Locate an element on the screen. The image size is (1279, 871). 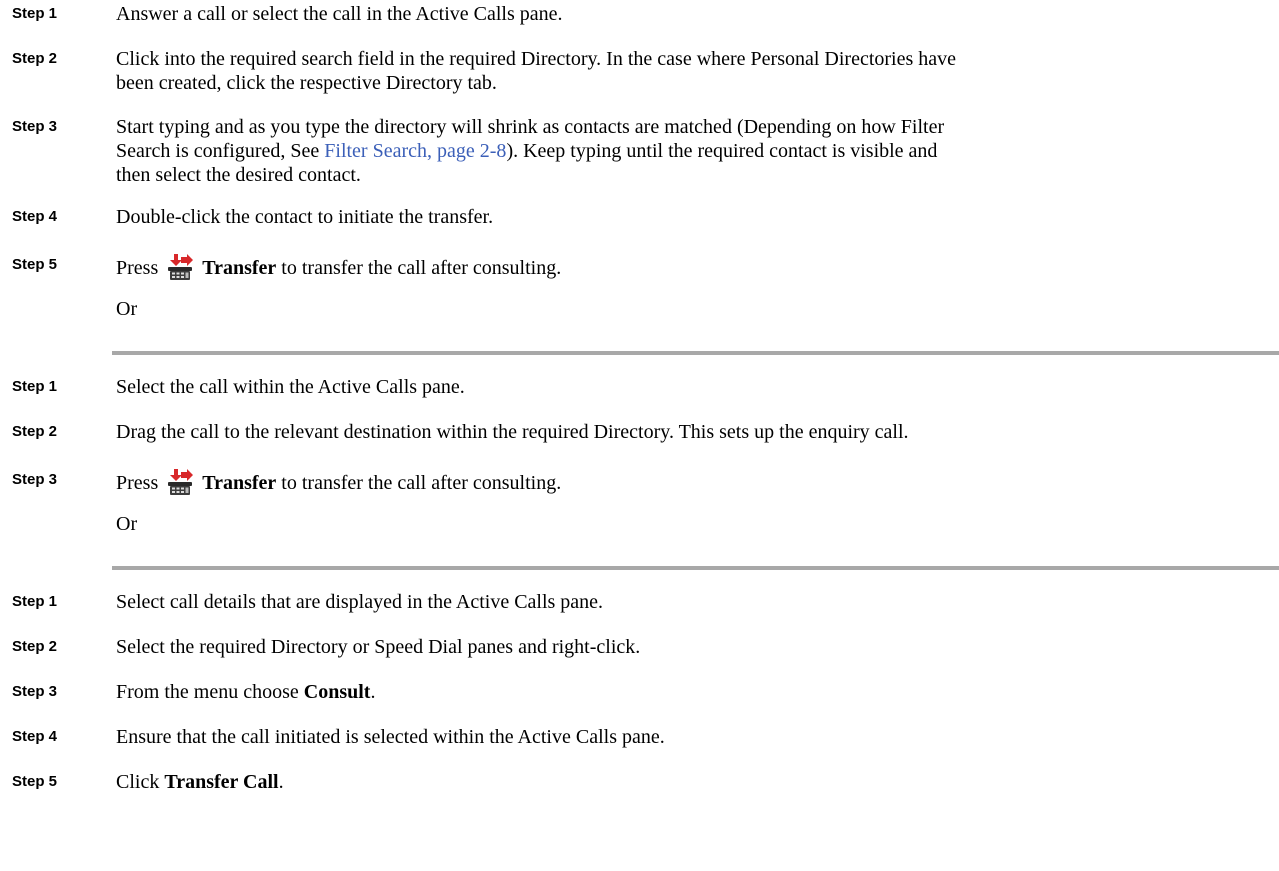
filter-search-link: Filter Search, page 2-8 is located at coordinates (415, 151).